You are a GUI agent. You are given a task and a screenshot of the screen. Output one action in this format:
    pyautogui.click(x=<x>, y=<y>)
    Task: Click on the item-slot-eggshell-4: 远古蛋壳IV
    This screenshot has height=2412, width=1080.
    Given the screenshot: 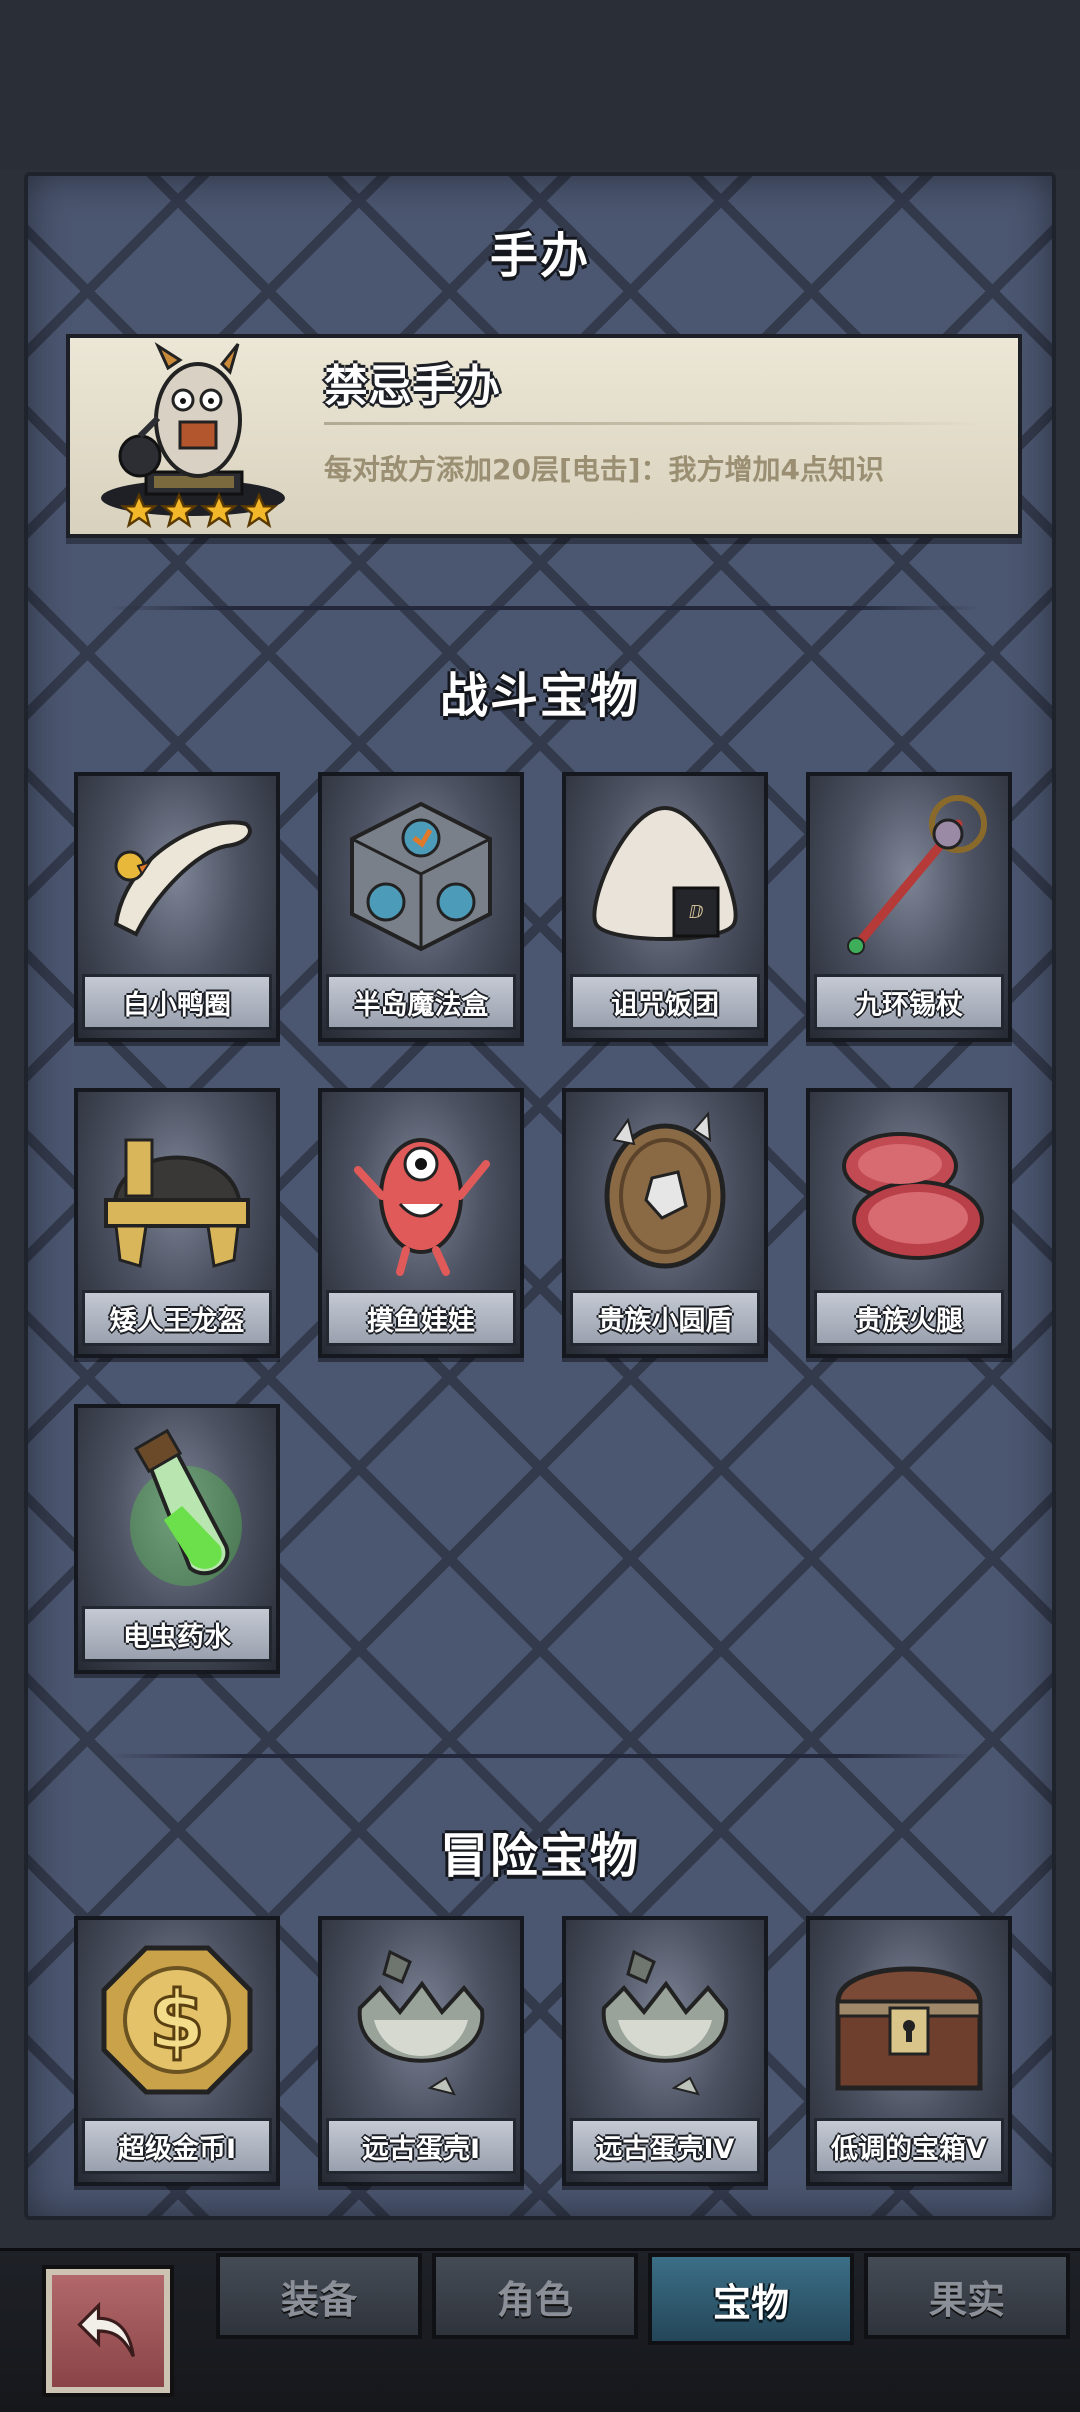 What is the action you would take?
    pyautogui.click(x=665, y=2051)
    